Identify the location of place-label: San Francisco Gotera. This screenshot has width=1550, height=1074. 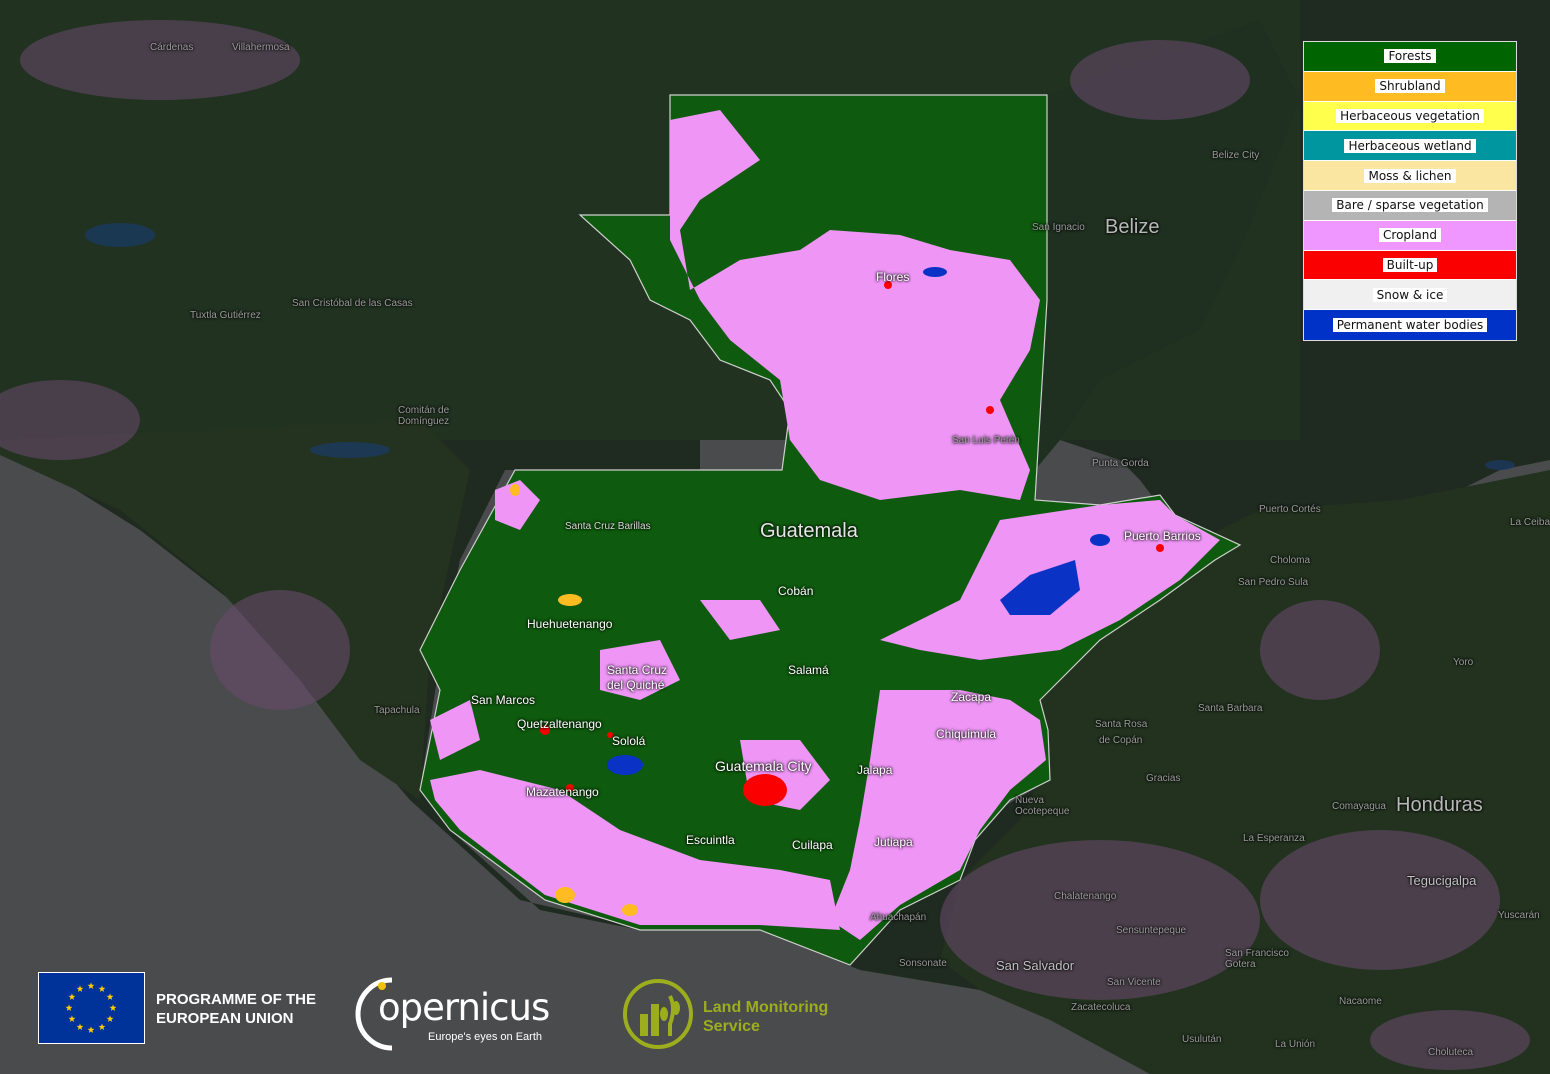
(1257, 959).